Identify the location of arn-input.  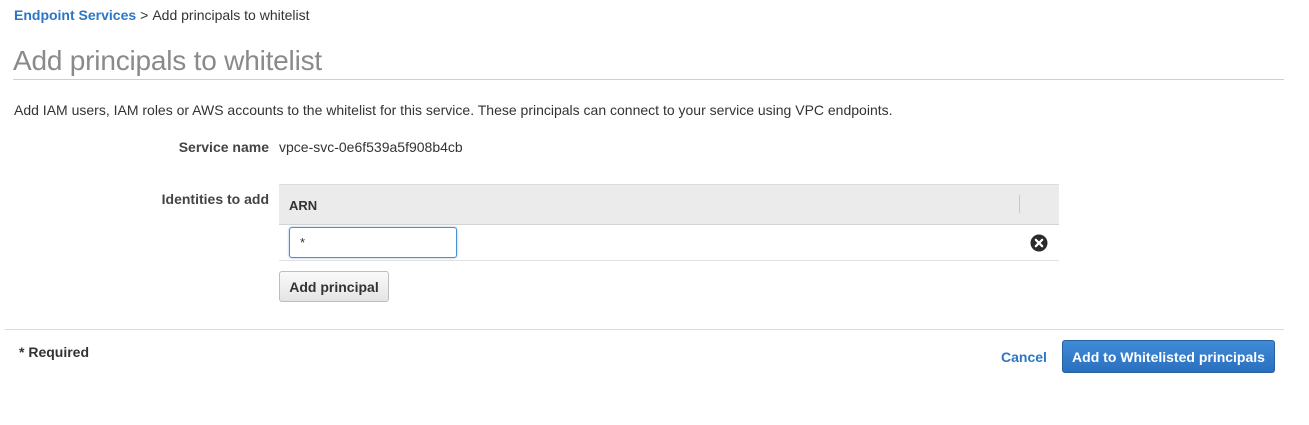
(373, 242).